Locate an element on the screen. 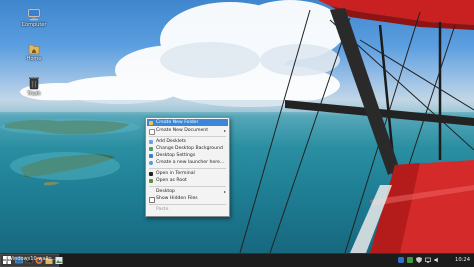 The height and width of the screenshot is (267, 474). menu-item-label: Create New Document is located at coordinates (182, 130).